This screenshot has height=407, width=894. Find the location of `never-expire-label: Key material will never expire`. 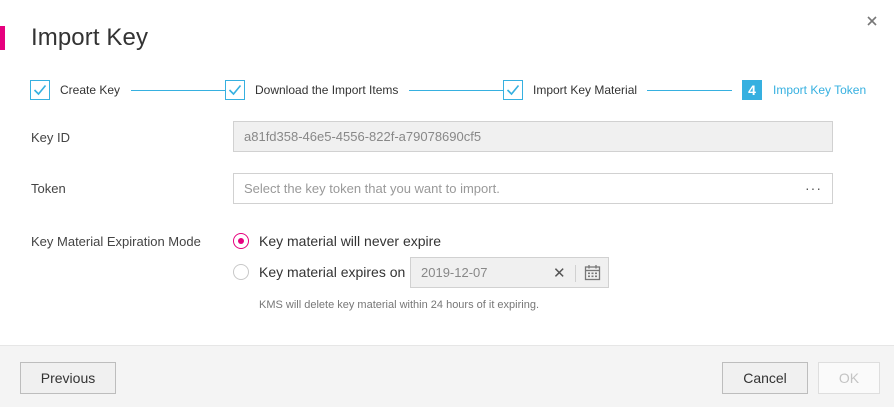

never-expire-label: Key material will never expire is located at coordinates (350, 241).